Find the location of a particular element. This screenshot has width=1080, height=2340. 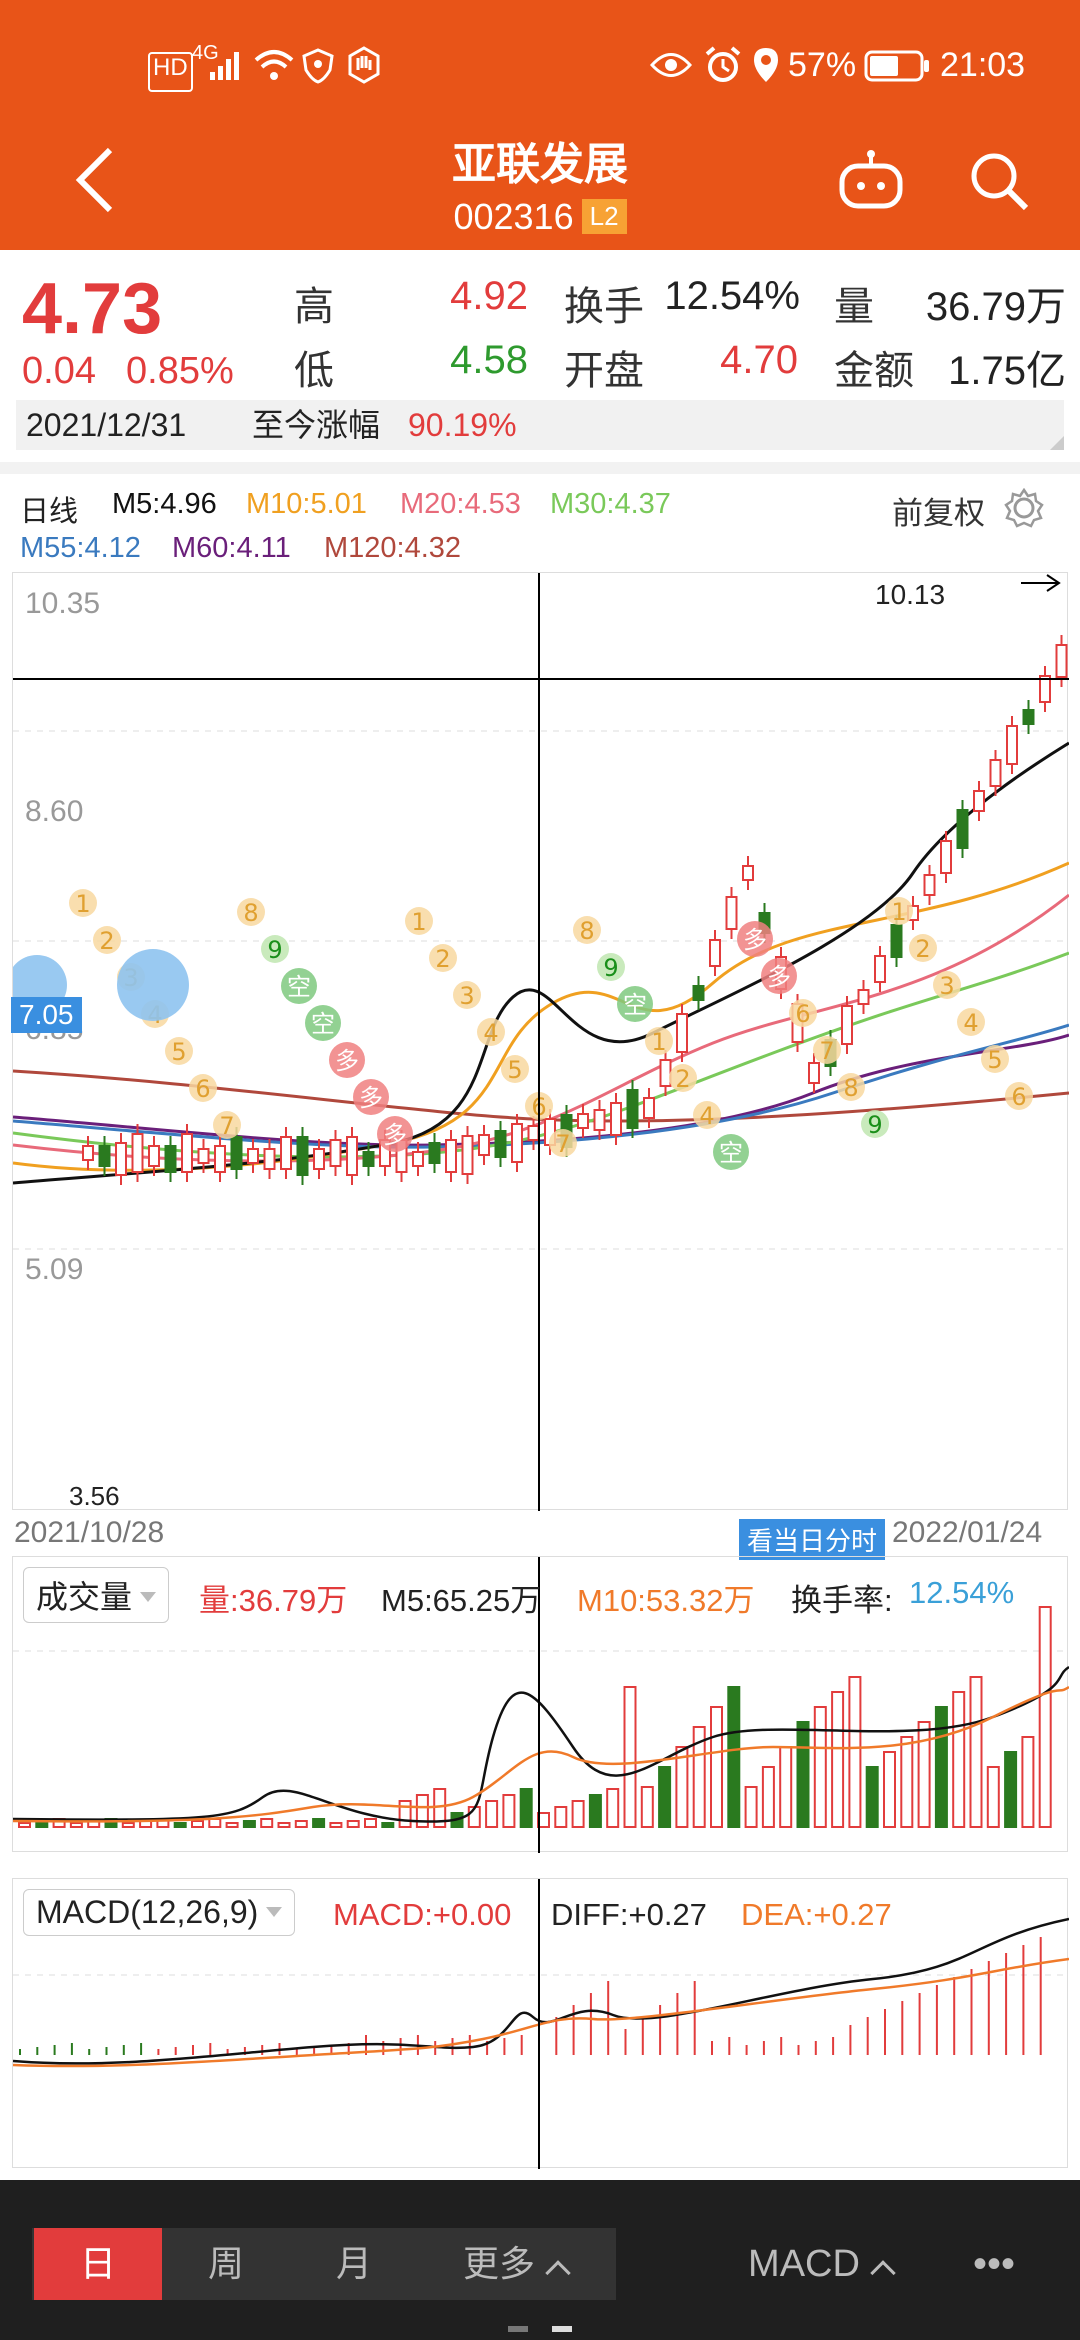

alarm-icon is located at coordinates (723, 64).